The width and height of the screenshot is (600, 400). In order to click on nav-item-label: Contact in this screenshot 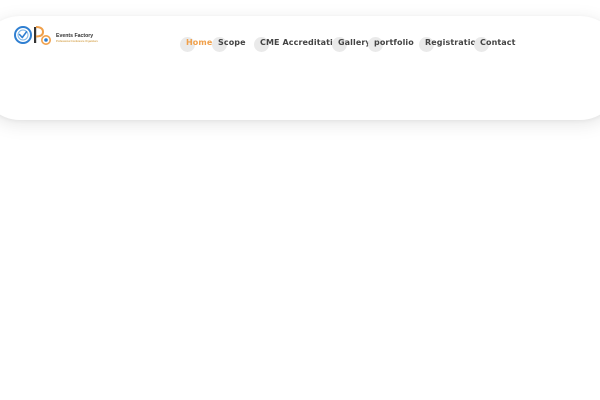, I will do `click(498, 42)`.